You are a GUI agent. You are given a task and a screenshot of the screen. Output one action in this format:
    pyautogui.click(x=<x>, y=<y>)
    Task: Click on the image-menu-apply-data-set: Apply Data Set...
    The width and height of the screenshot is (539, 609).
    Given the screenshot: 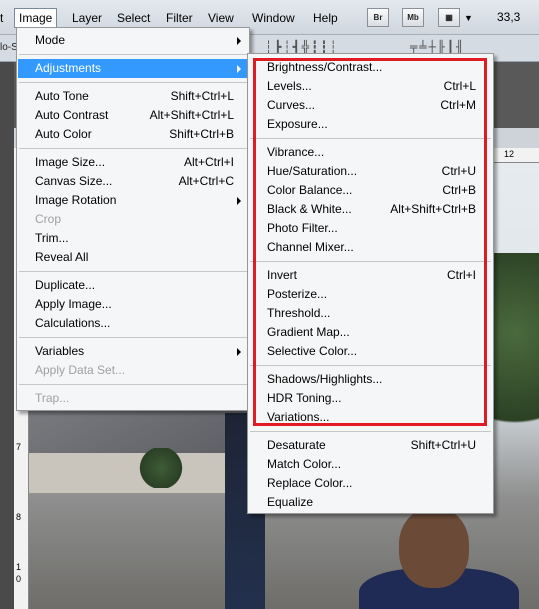 What is the action you would take?
    pyautogui.click(x=133, y=370)
    